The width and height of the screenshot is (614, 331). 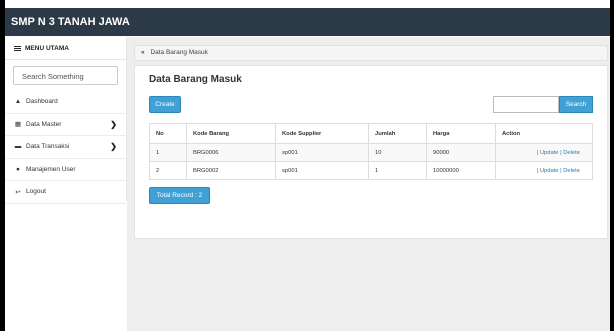 I want to click on breadcrumb-label: Data Barang Masuk, so click(x=178, y=52).